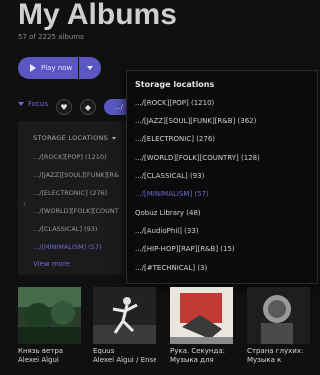  I want to click on dropdown-item: .../[HIP-HOP][RAP][R&B] (15), so click(185, 249).